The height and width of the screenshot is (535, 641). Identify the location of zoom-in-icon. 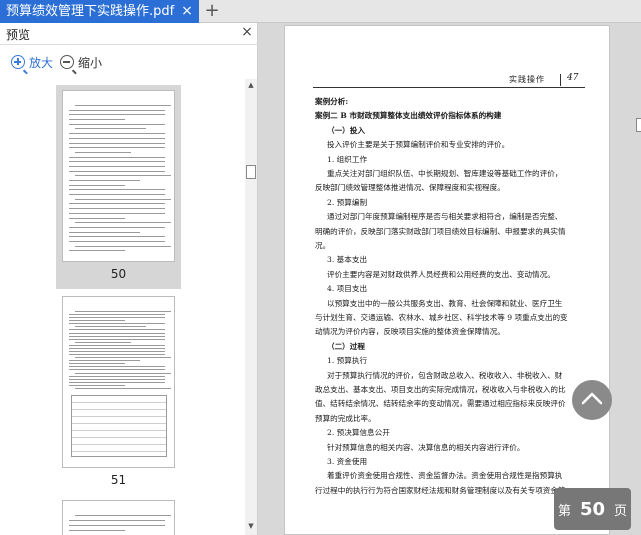
(18, 62).